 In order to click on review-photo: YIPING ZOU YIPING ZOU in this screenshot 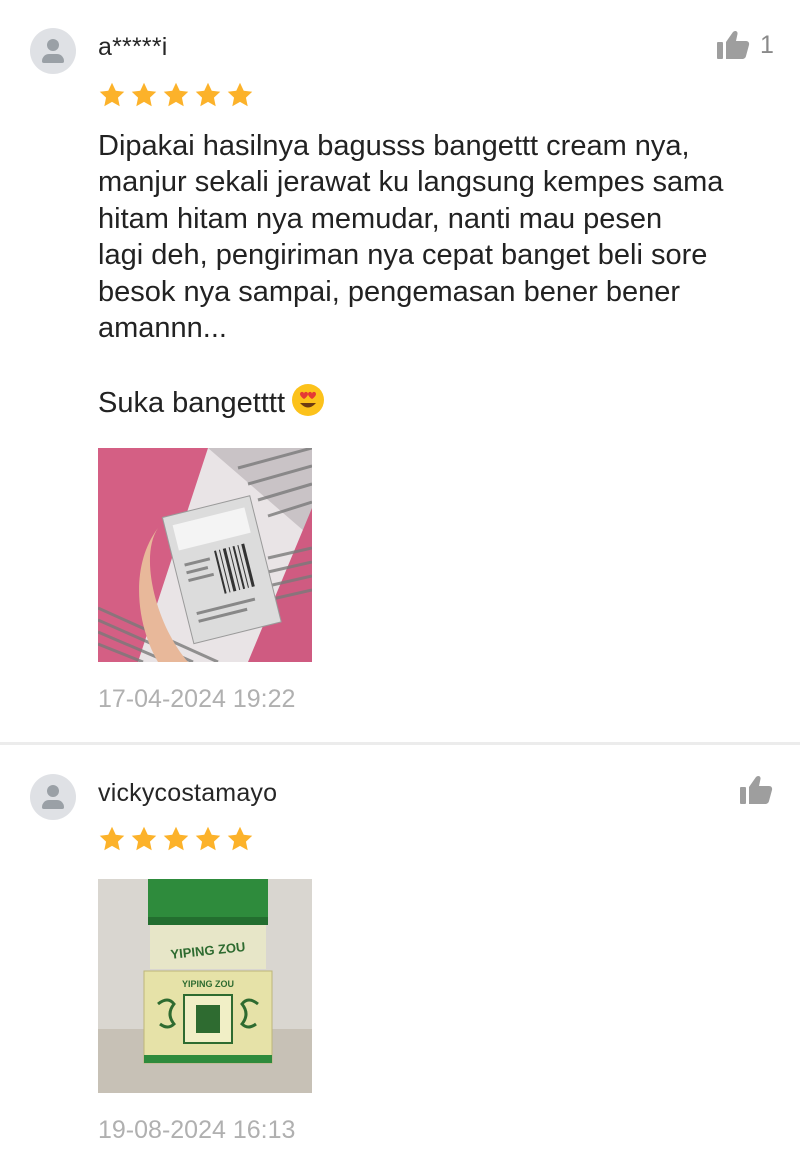, I will do `click(205, 986)`.